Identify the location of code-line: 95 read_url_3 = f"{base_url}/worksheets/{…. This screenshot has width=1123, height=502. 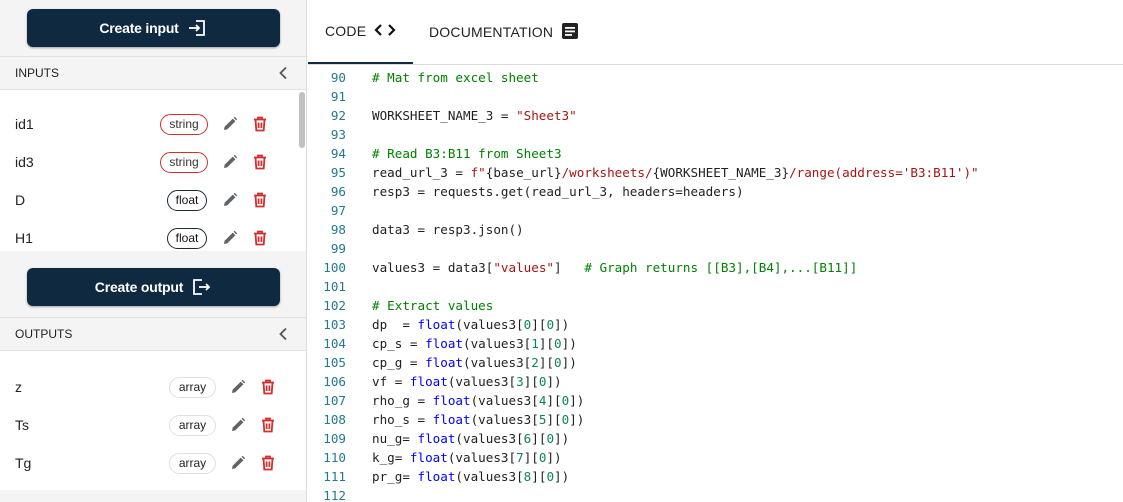
(643, 172).